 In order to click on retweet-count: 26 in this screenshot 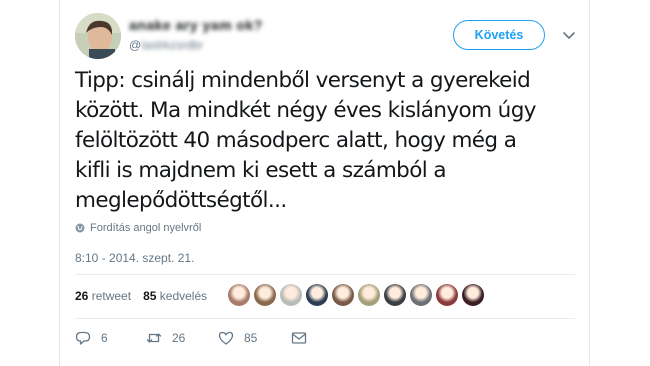, I will do `click(82, 296)`.